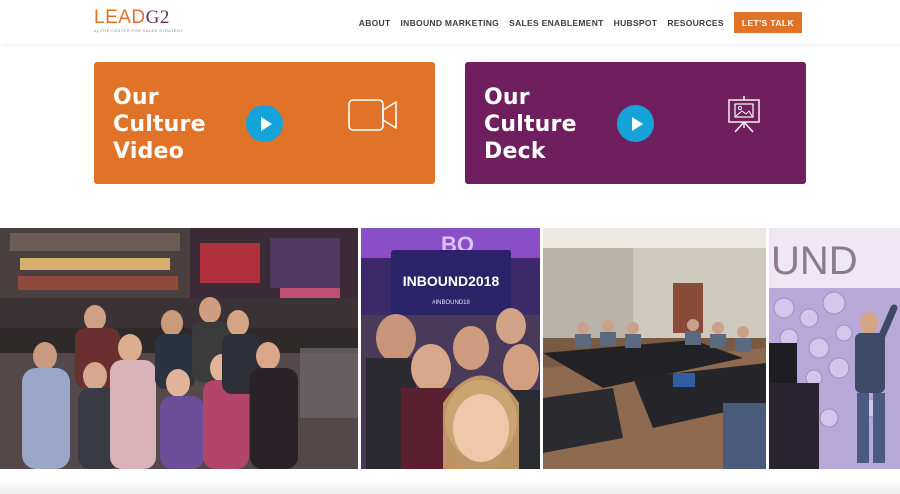 This screenshot has width=900, height=494. Describe the element at coordinates (744, 114) in the screenshot. I see `presentation-icon` at that location.